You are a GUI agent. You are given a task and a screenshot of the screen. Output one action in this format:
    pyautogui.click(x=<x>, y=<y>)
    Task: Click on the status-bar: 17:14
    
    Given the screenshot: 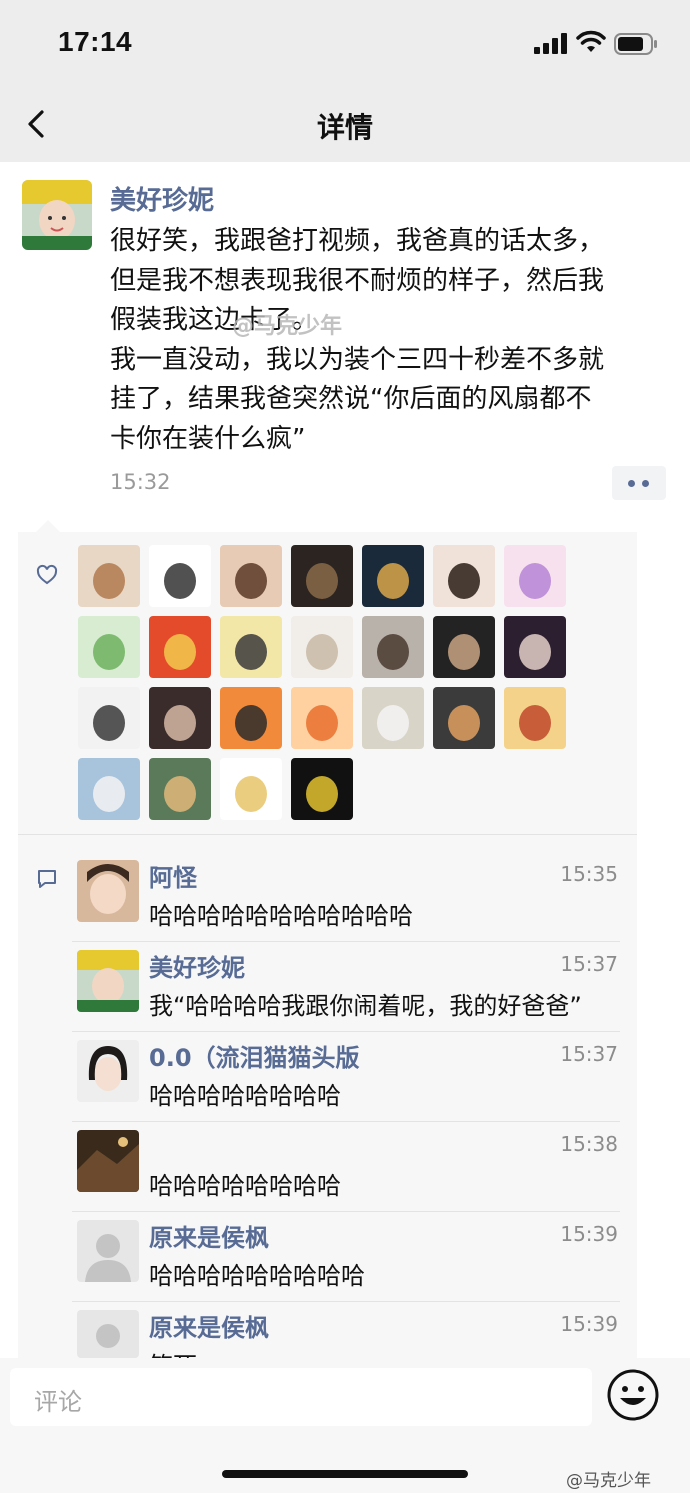 What is the action you would take?
    pyautogui.click(x=345, y=44)
    